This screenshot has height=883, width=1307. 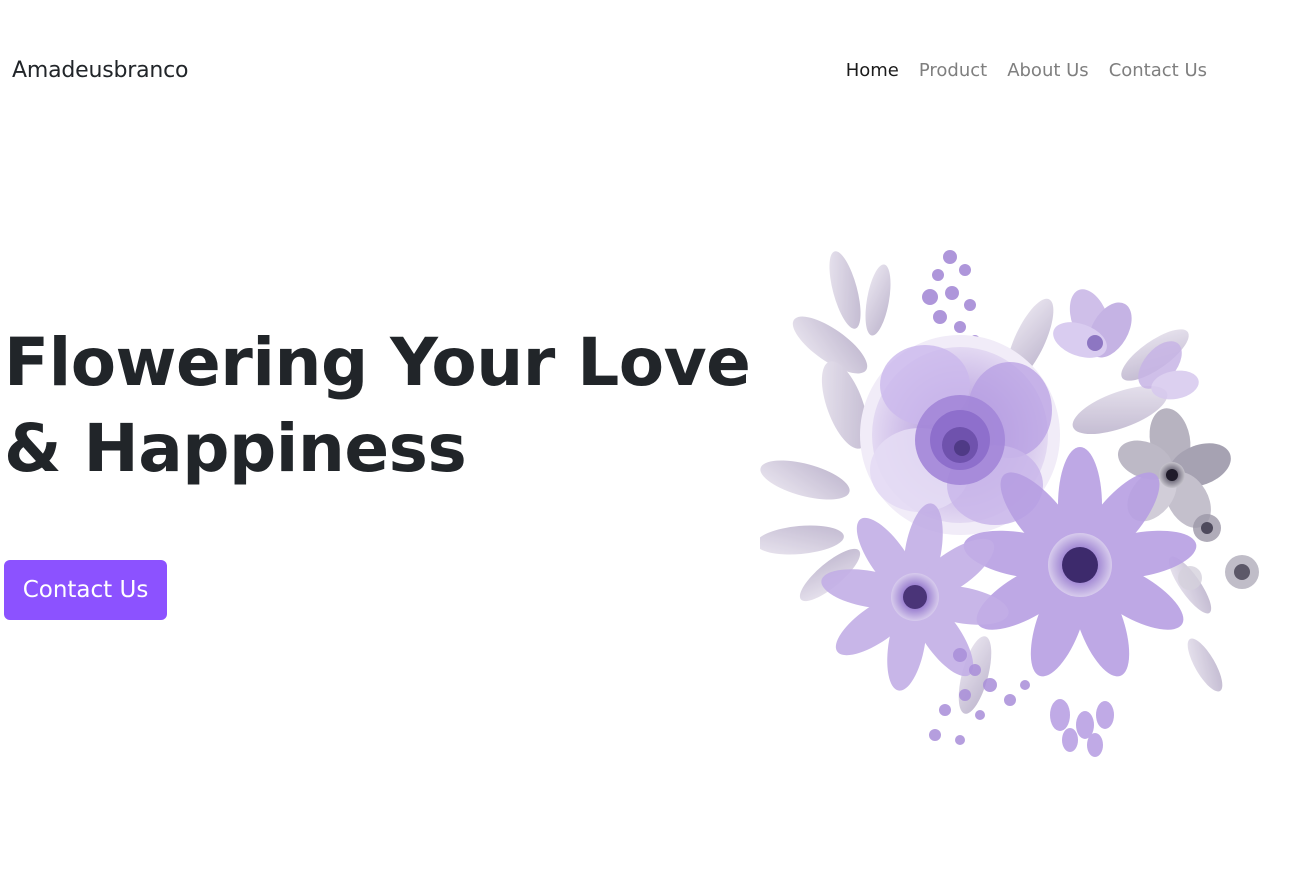 What do you see at coordinates (1158, 71) in the screenshot?
I see `nav-link-contact-us: Contact Us` at bounding box center [1158, 71].